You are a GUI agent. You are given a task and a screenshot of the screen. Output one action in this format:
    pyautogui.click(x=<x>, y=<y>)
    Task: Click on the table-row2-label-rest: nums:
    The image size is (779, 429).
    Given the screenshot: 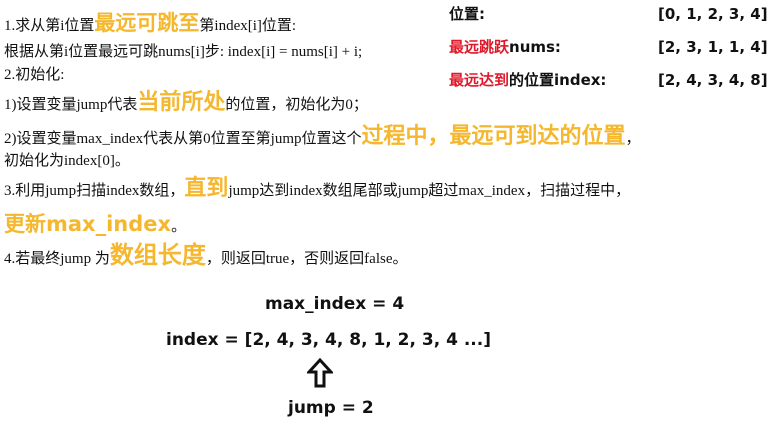 What is the action you would take?
    pyautogui.click(x=535, y=47)
    